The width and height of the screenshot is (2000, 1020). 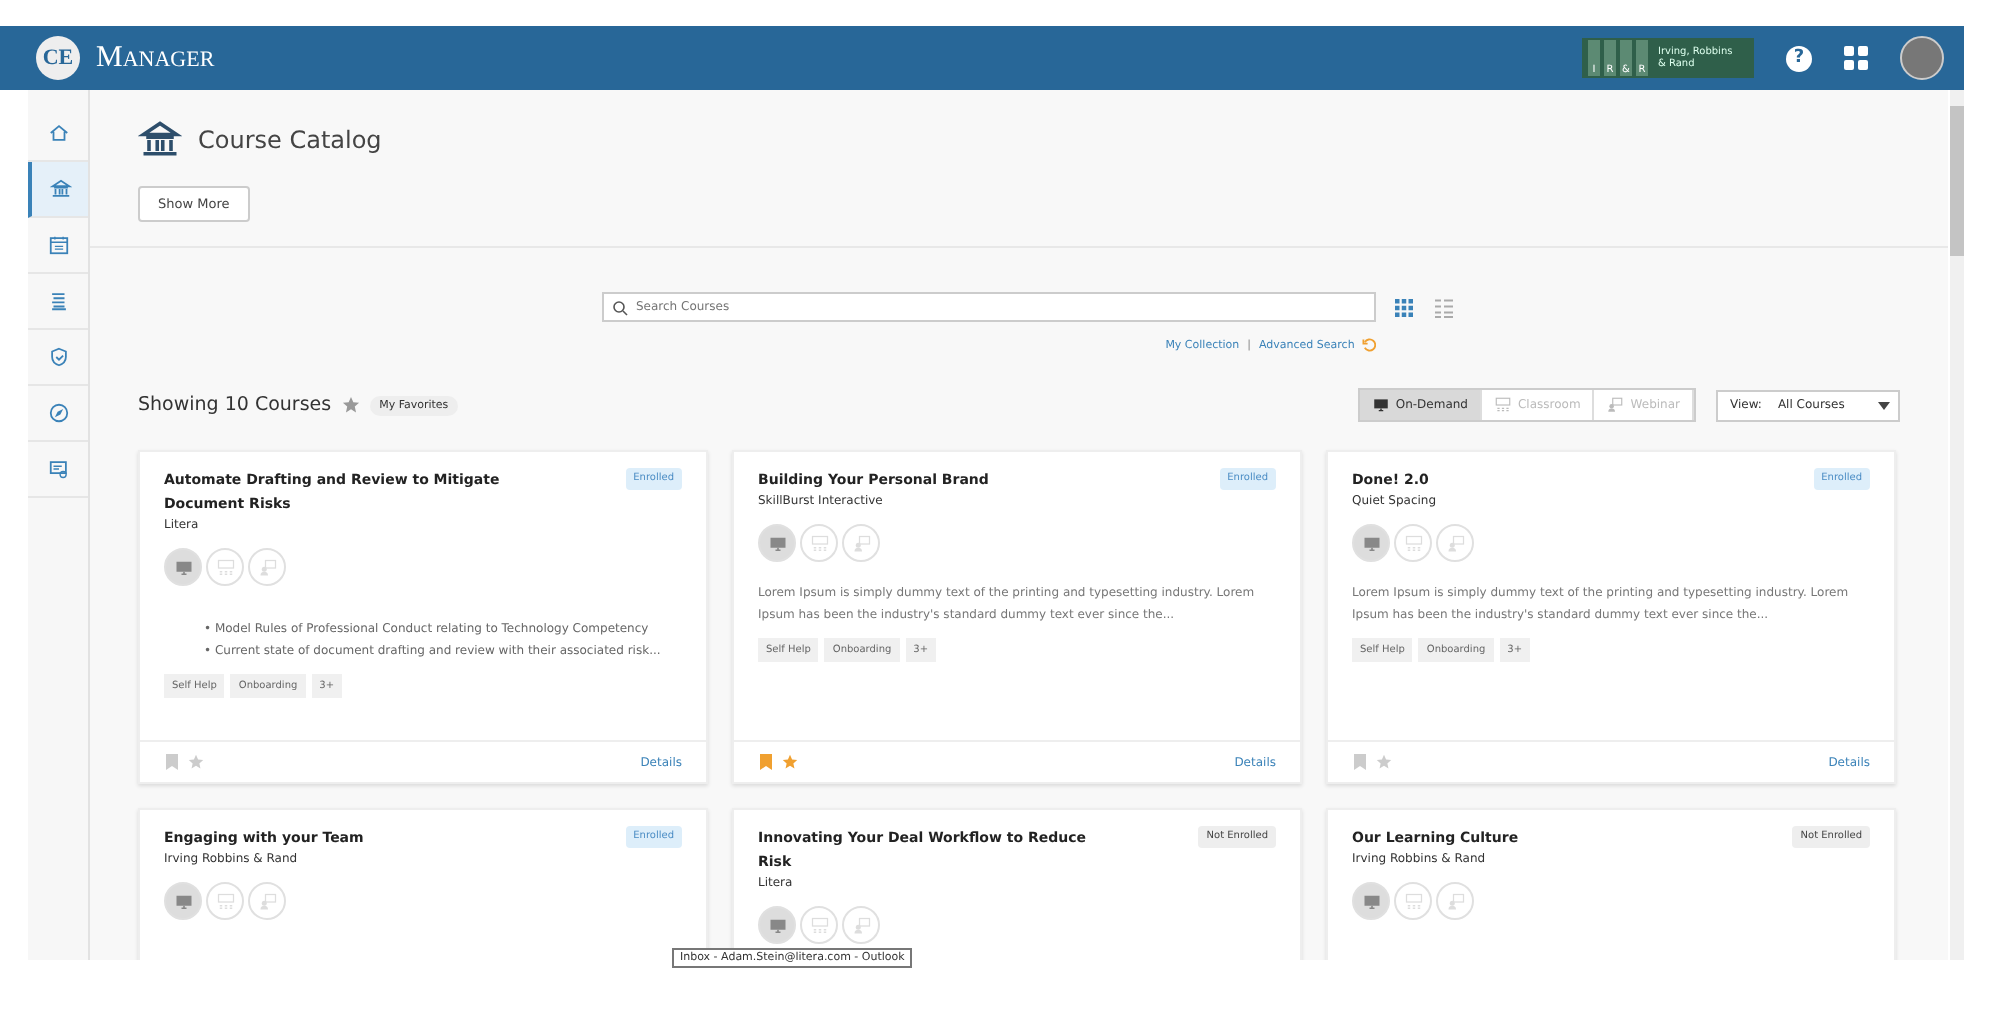 I want to click on logo-mark: CE, so click(x=58, y=58).